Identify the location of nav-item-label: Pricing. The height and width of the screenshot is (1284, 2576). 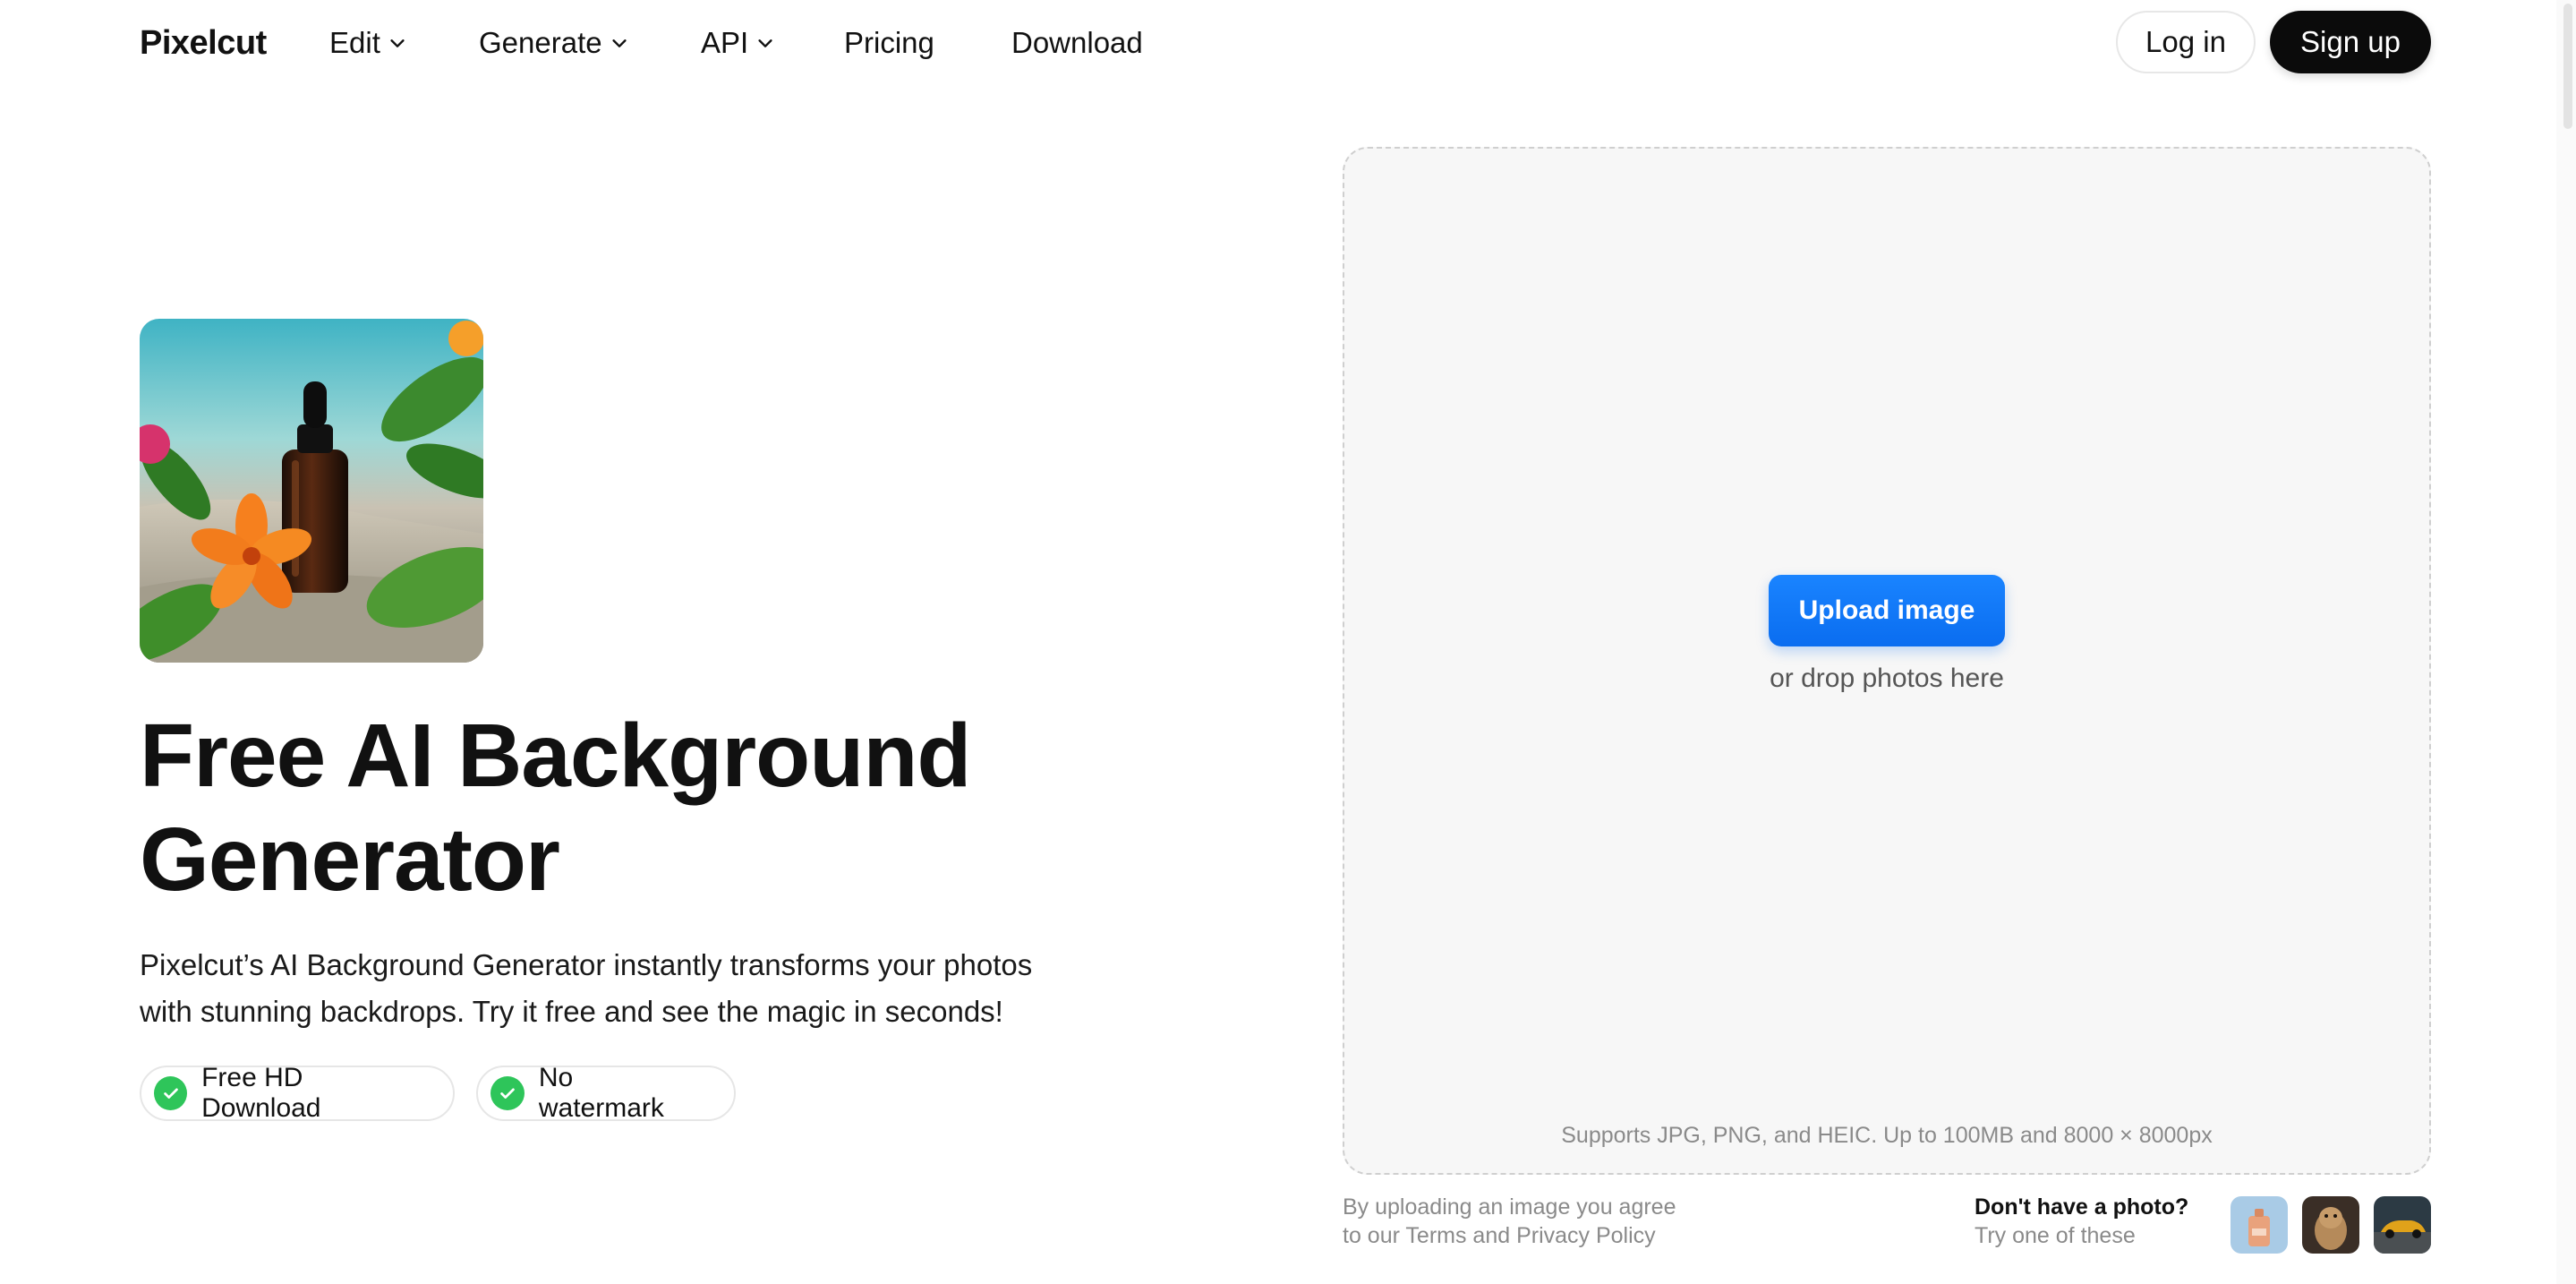
(889, 42).